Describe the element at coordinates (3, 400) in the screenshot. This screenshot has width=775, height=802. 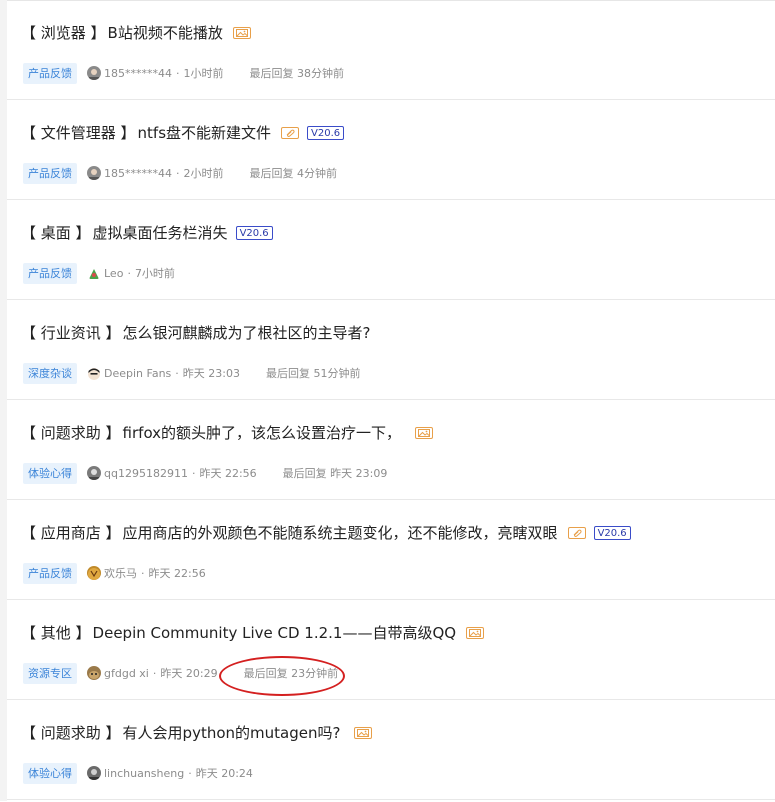
I see `left-margin` at that location.